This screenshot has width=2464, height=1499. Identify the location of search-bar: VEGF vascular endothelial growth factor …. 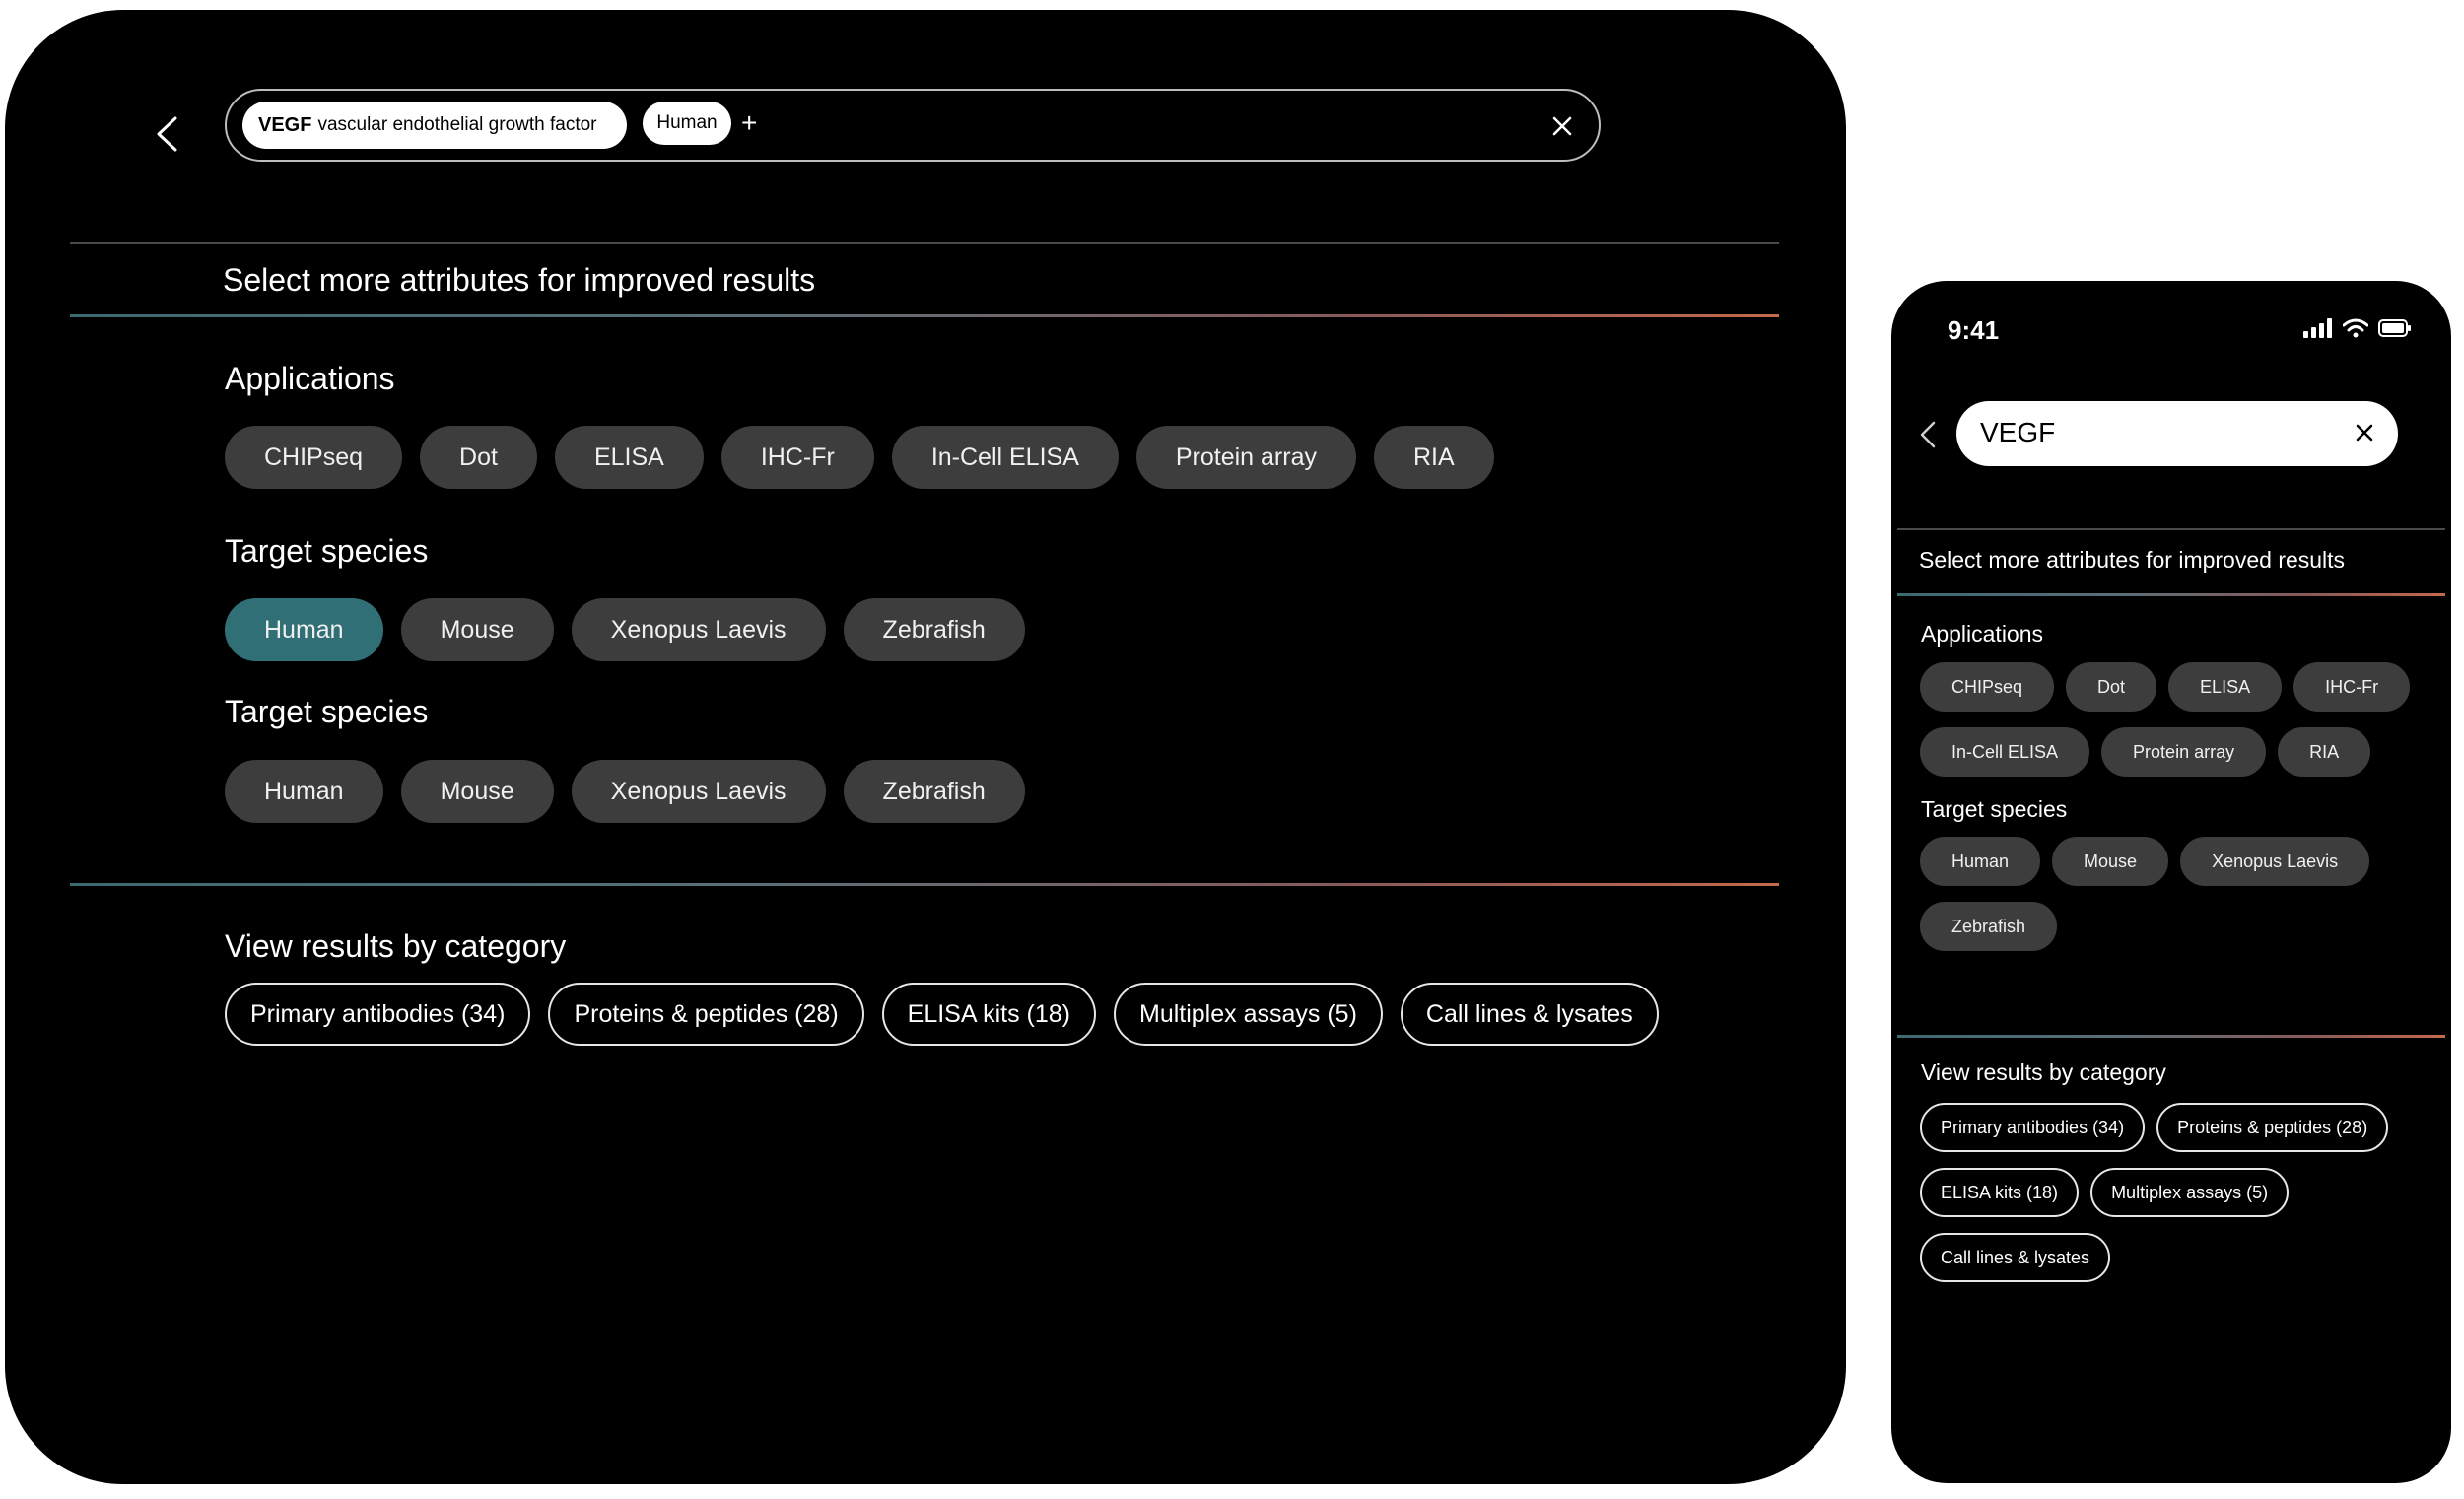
(913, 126).